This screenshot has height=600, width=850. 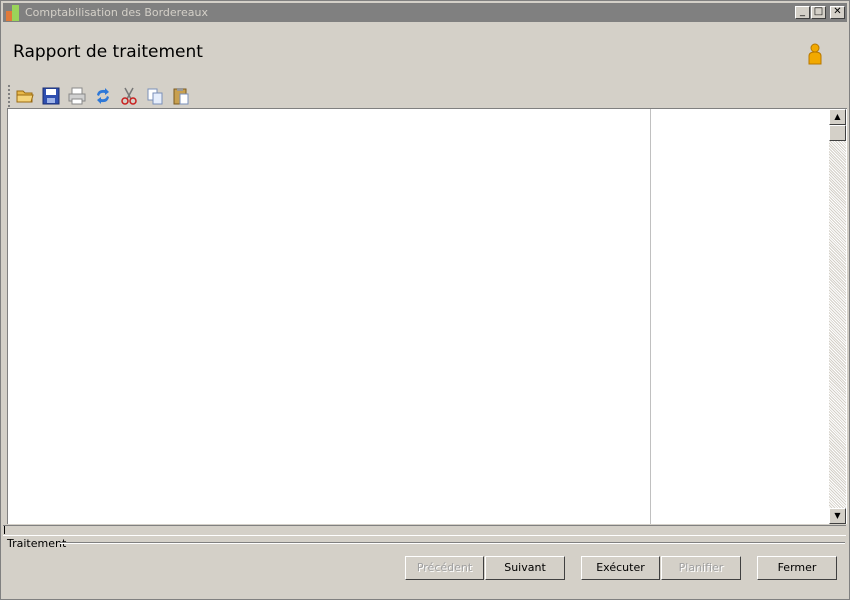 What do you see at coordinates (818, 12) in the screenshot?
I see `maximize-button: □` at bounding box center [818, 12].